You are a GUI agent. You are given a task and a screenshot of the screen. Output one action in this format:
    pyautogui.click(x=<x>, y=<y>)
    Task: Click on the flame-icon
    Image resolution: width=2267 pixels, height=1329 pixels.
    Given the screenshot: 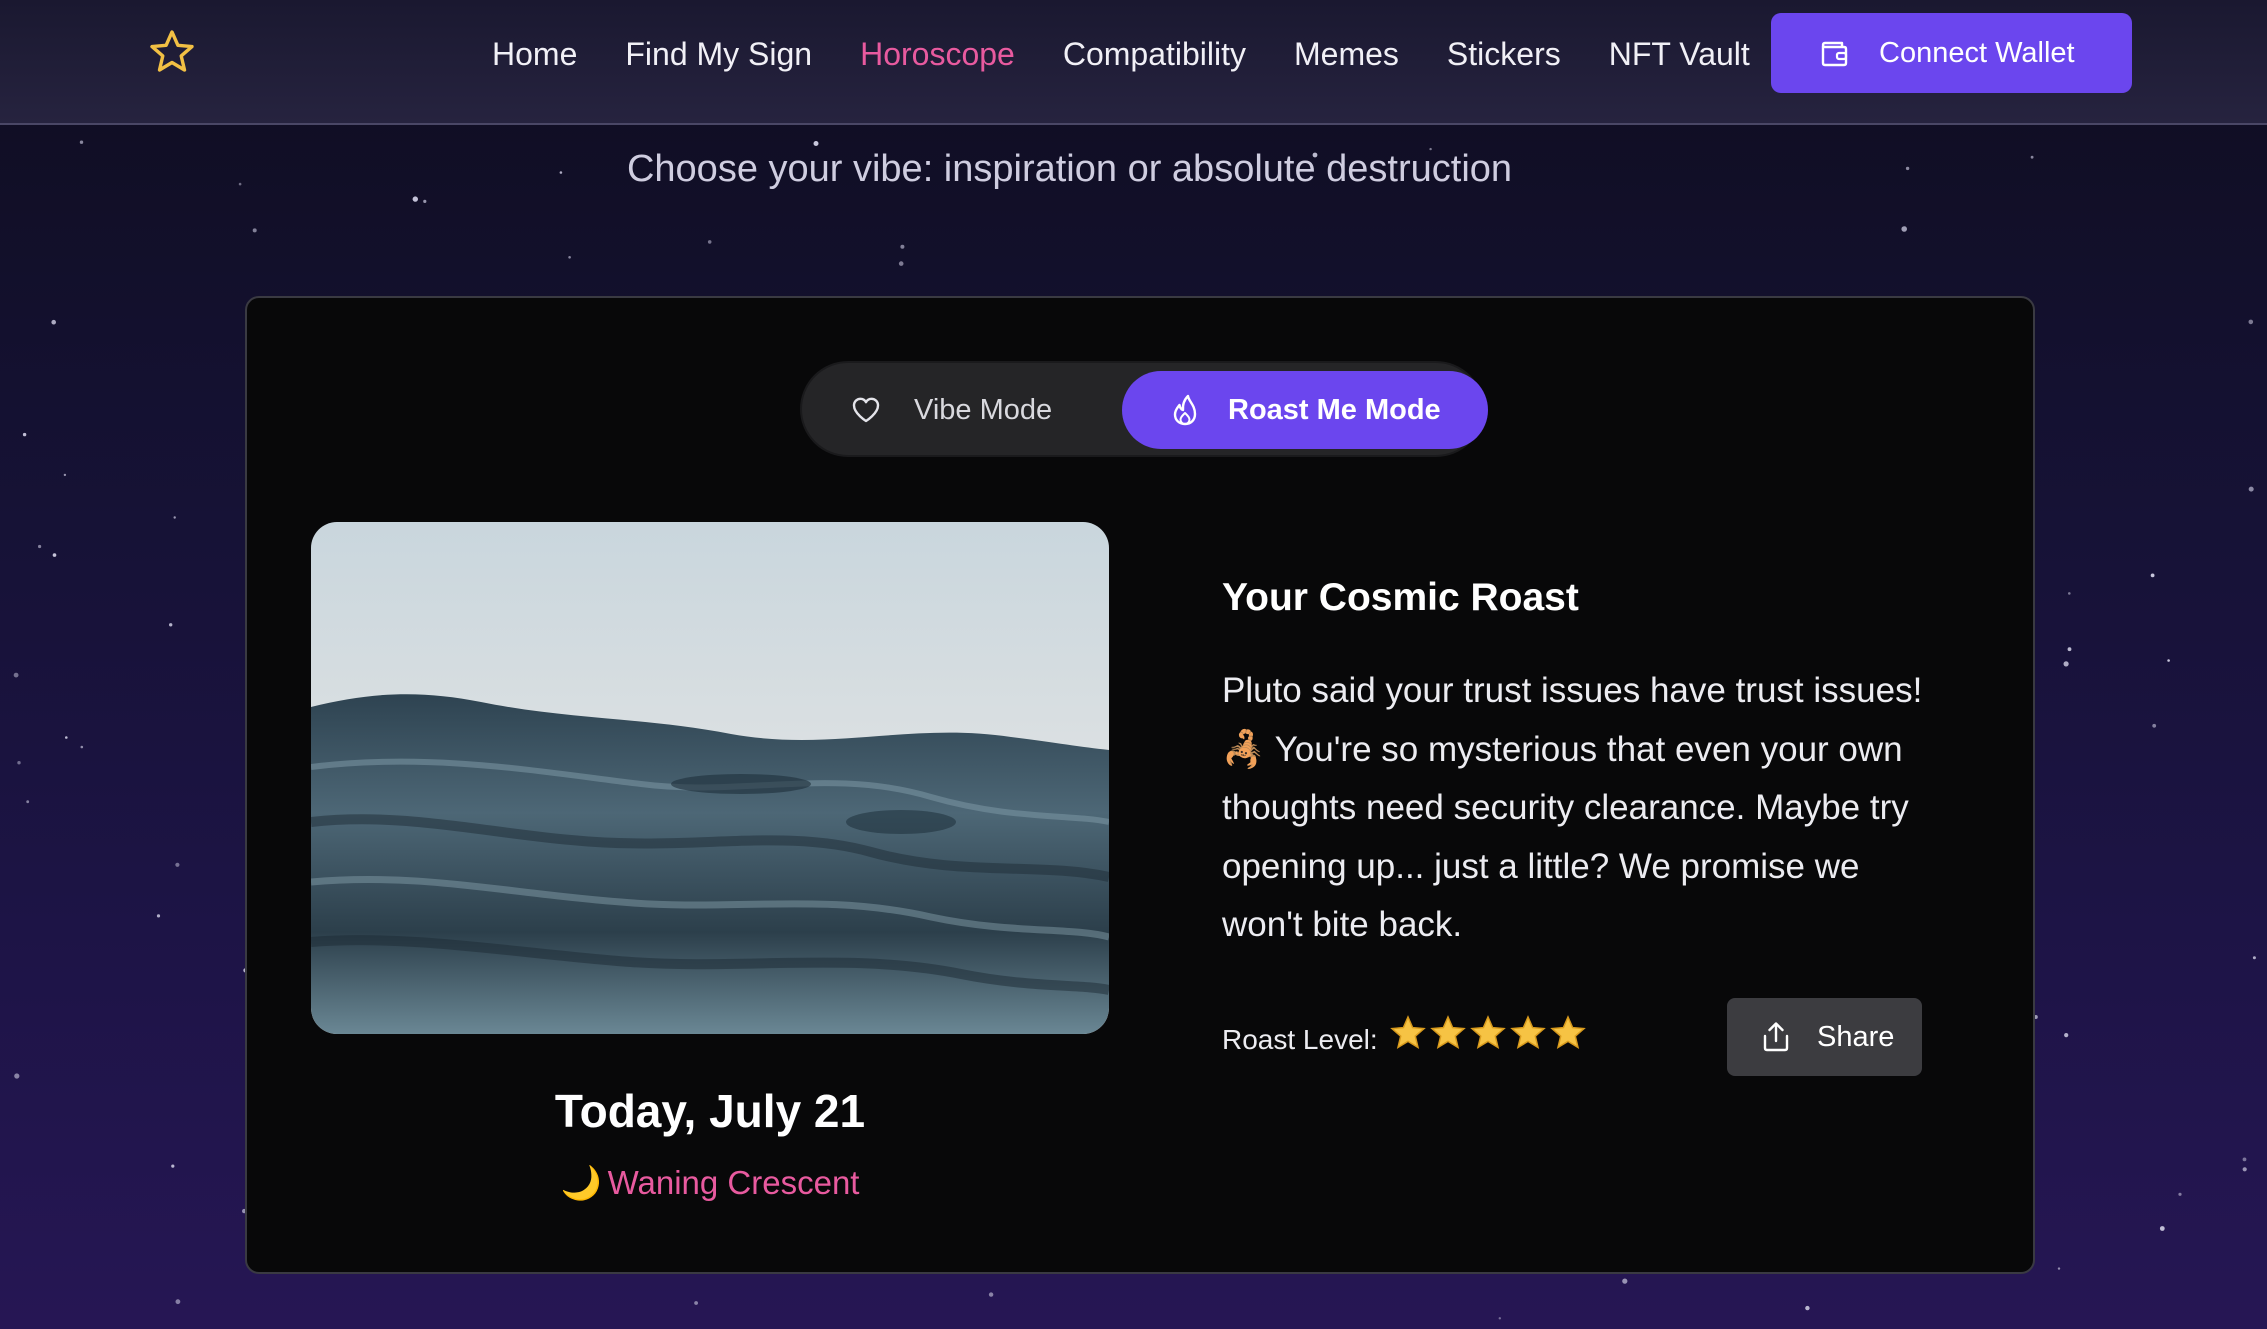 What is the action you would take?
    pyautogui.click(x=1185, y=410)
    